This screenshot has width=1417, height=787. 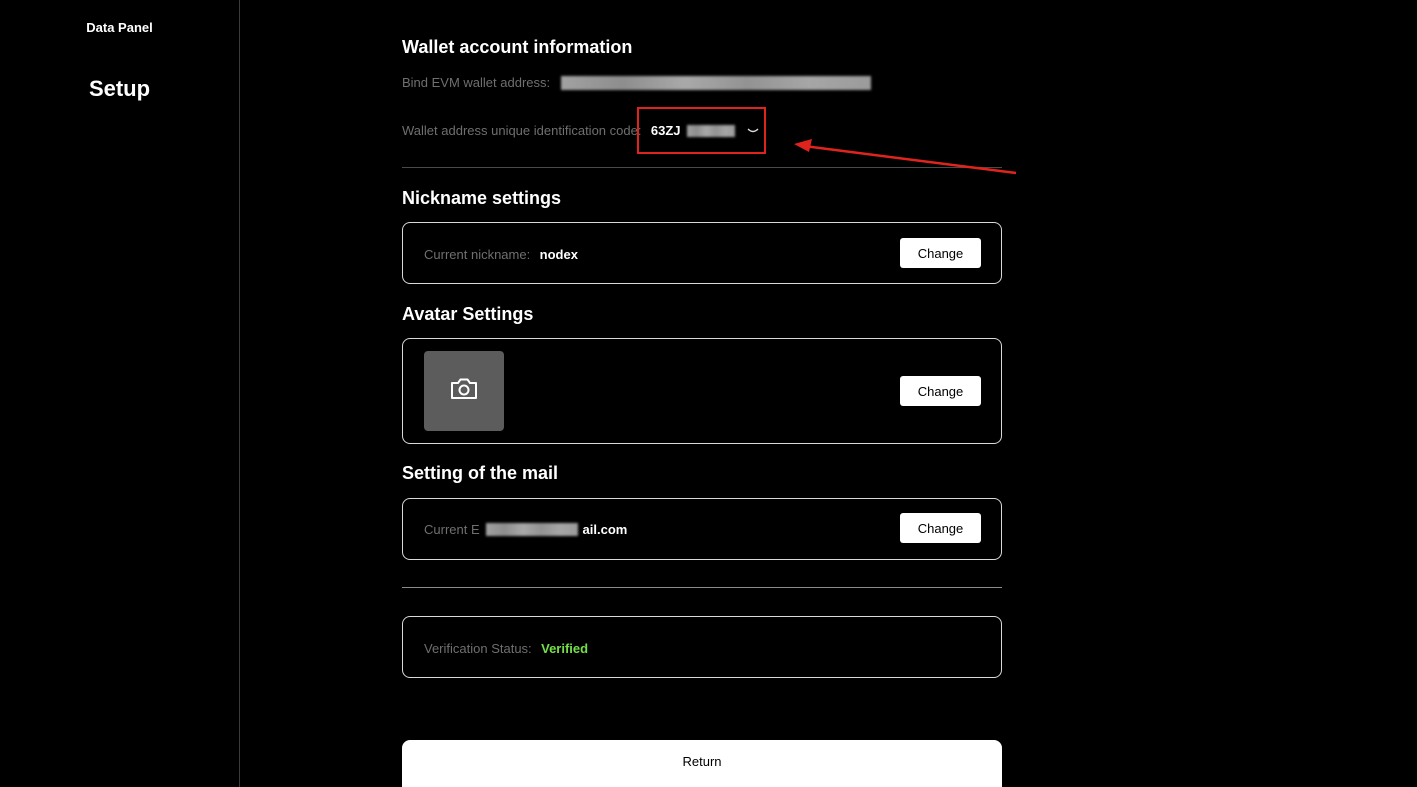 I want to click on wallet-address-redacted, so click(x=715, y=82).